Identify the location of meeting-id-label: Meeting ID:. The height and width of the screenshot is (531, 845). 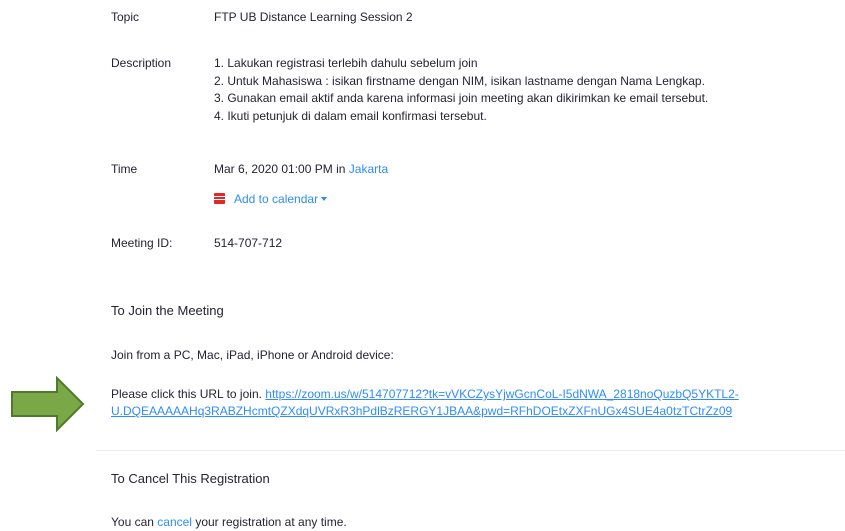
(142, 243).